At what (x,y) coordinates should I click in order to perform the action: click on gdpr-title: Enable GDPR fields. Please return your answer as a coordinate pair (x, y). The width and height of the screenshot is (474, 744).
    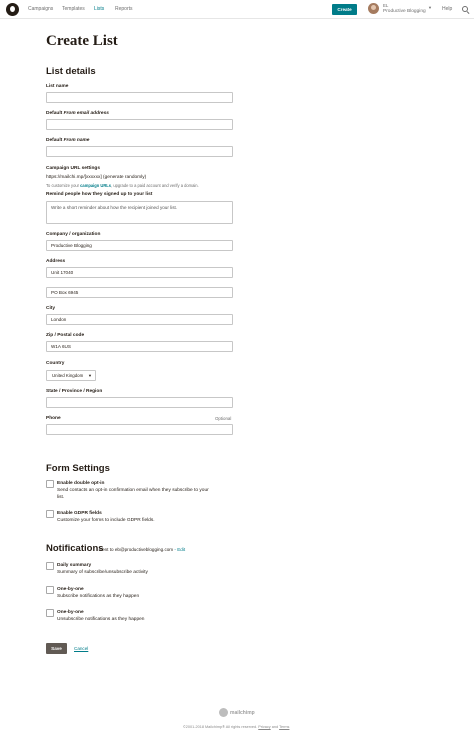
    Looking at the image, I should click on (79, 513).